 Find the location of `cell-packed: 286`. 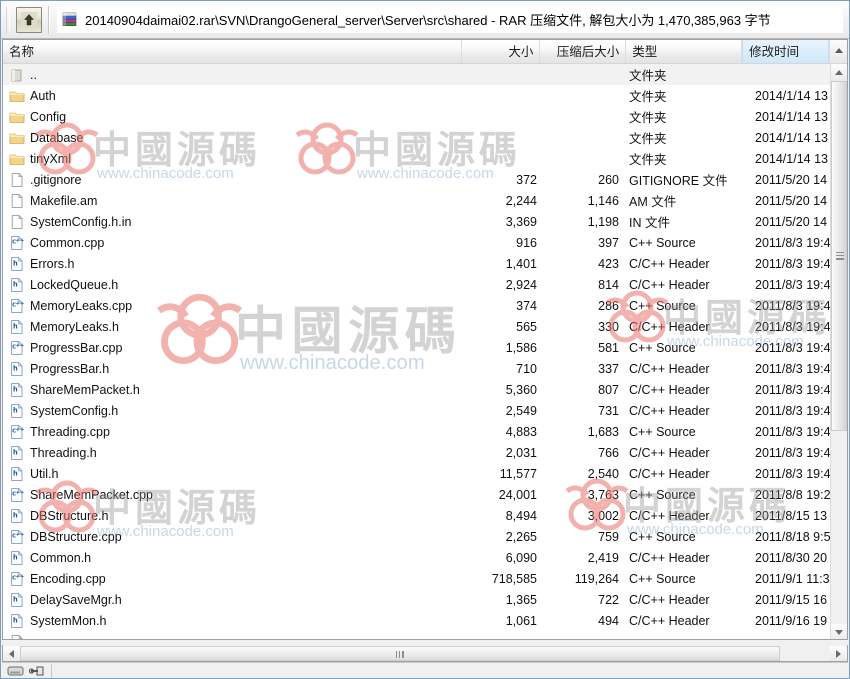

cell-packed: 286 is located at coordinates (608, 305).